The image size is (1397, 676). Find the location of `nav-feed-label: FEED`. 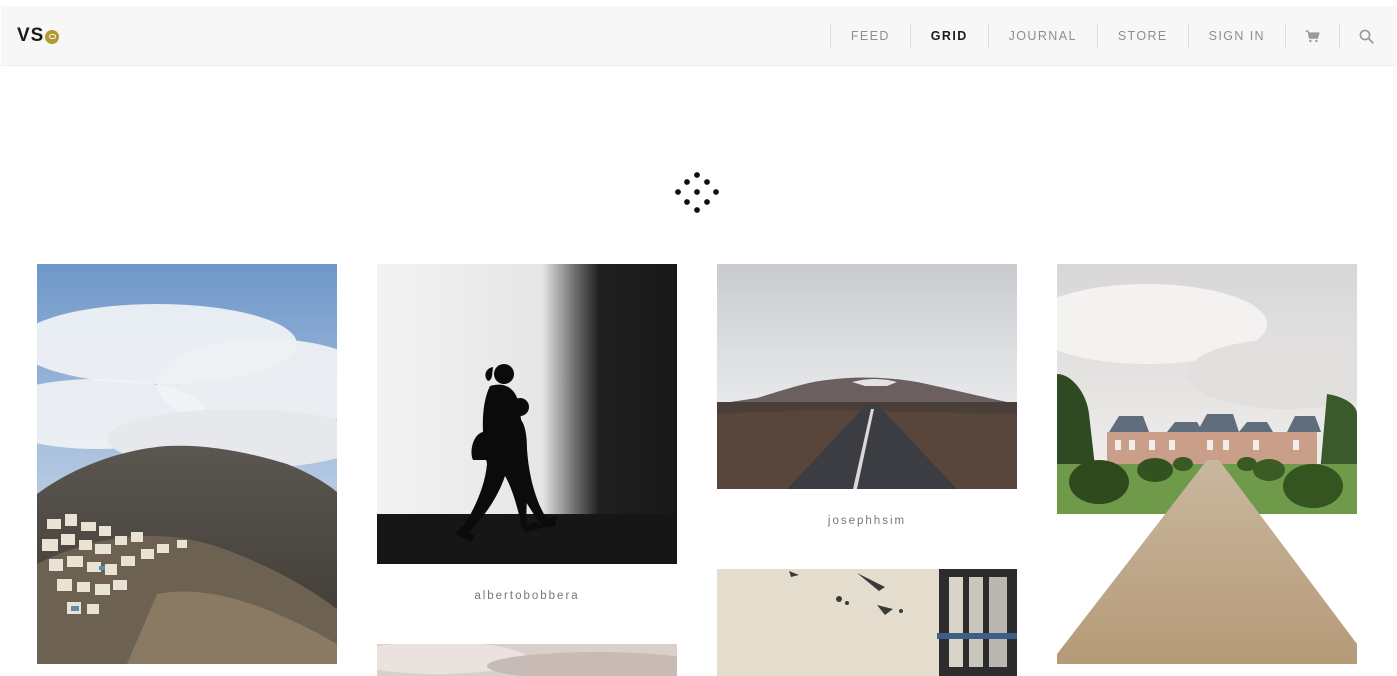

nav-feed-label: FEED is located at coordinates (870, 36).